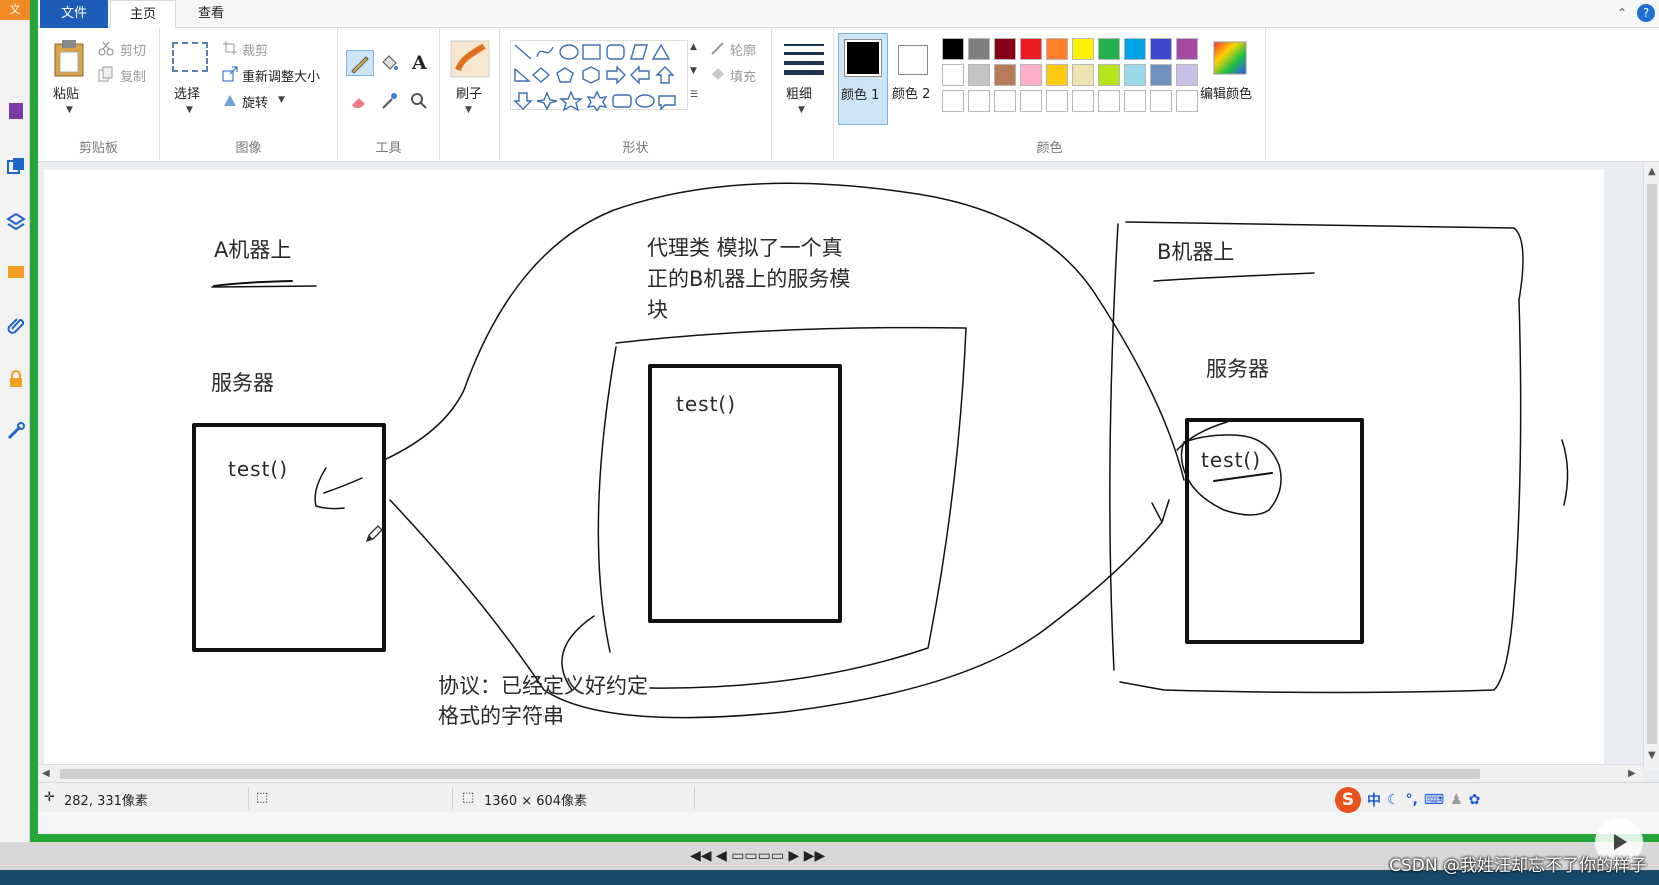 Image resolution: width=1659 pixels, height=885 pixels. I want to click on shapes-scroll-down-icon: ▼, so click(693, 71).